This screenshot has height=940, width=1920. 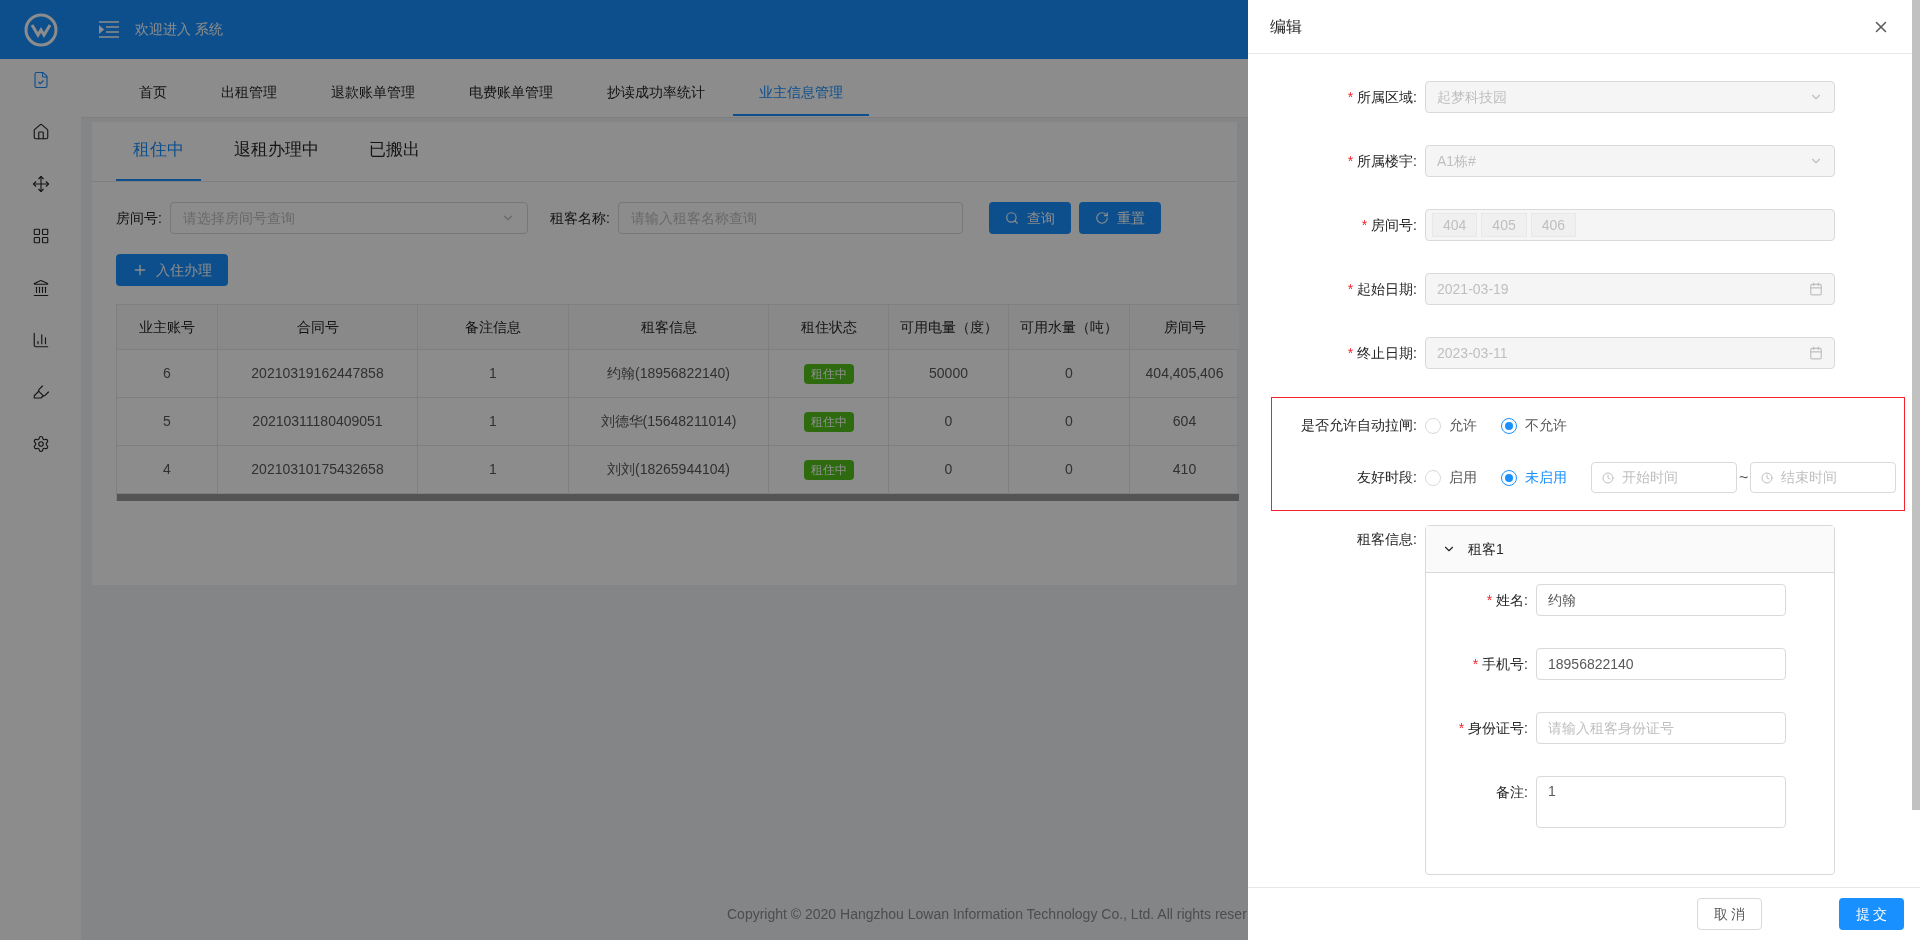 I want to click on table-cell-text: 5, so click(x=167, y=421).